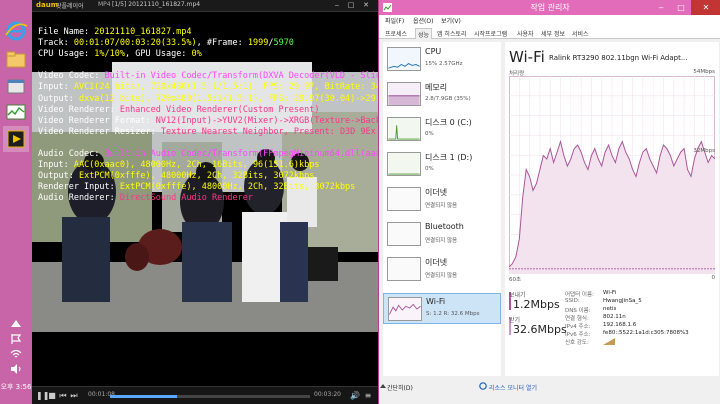 Image resolution: width=720 pixels, height=404 pixels. What do you see at coordinates (704, 151) in the screenshot?
I see `graph-mid-label: 32Mbps` at bounding box center [704, 151].